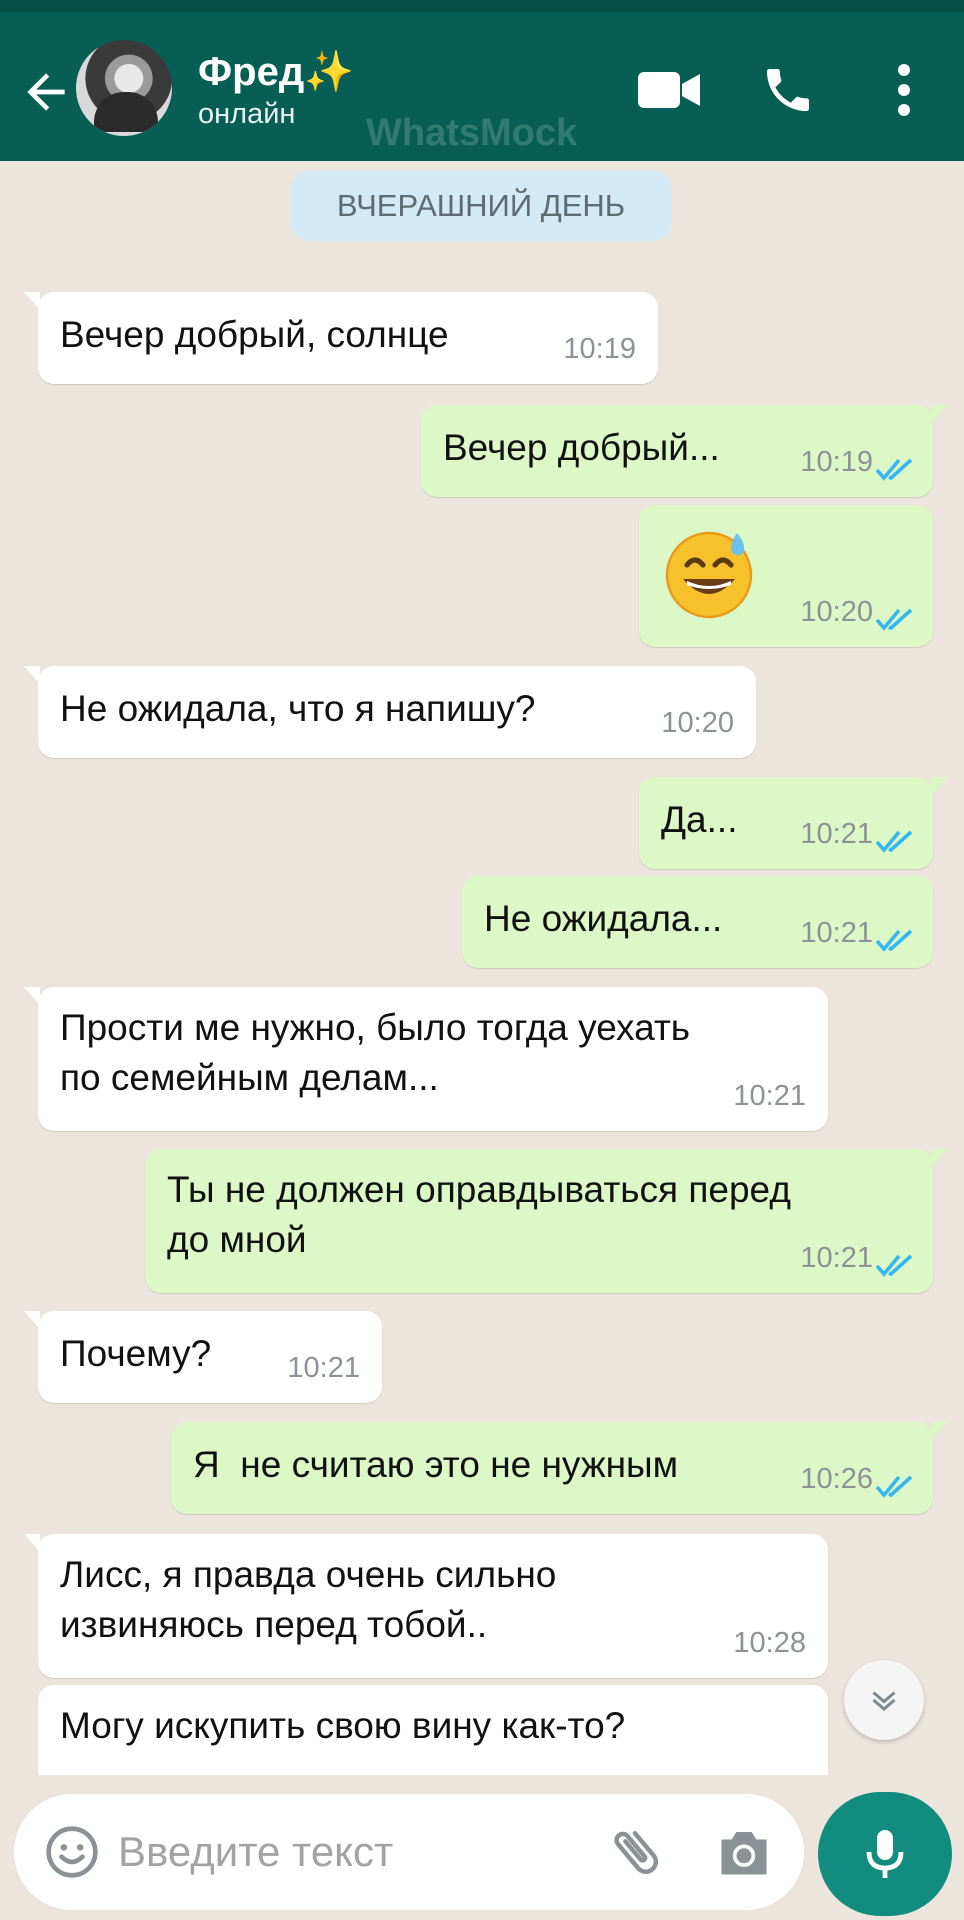 This screenshot has height=1920, width=964. I want to click on camera-icon, so click(744, 1852).